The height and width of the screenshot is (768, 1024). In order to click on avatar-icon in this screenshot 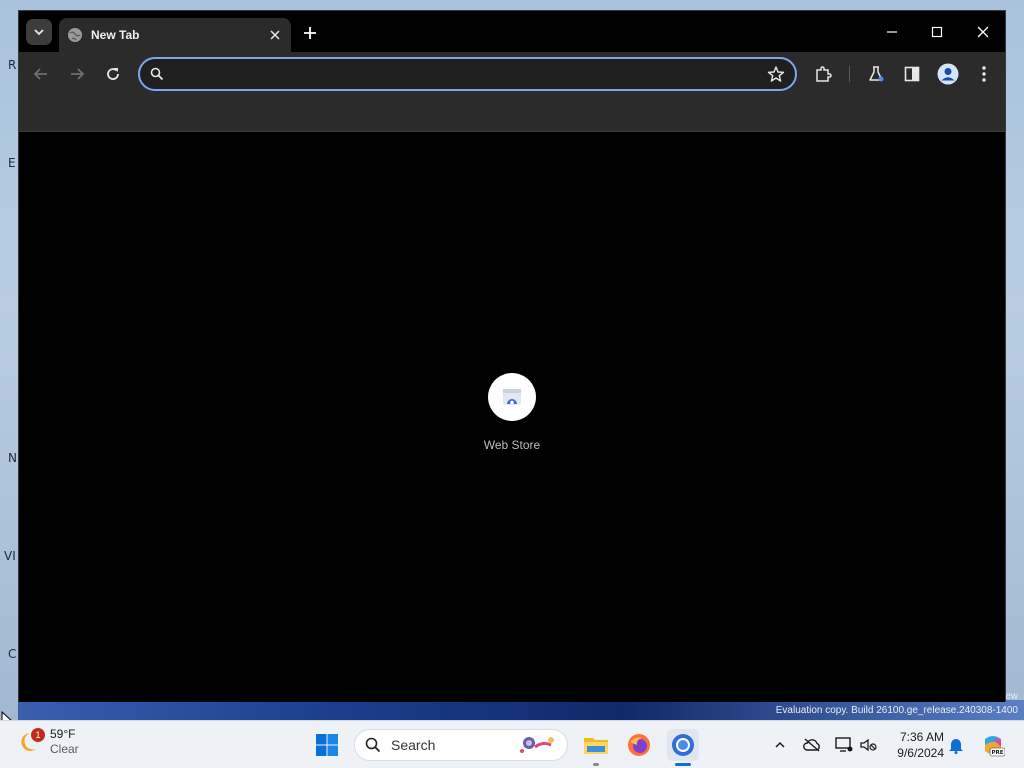, I will do `click(948, 74)`.